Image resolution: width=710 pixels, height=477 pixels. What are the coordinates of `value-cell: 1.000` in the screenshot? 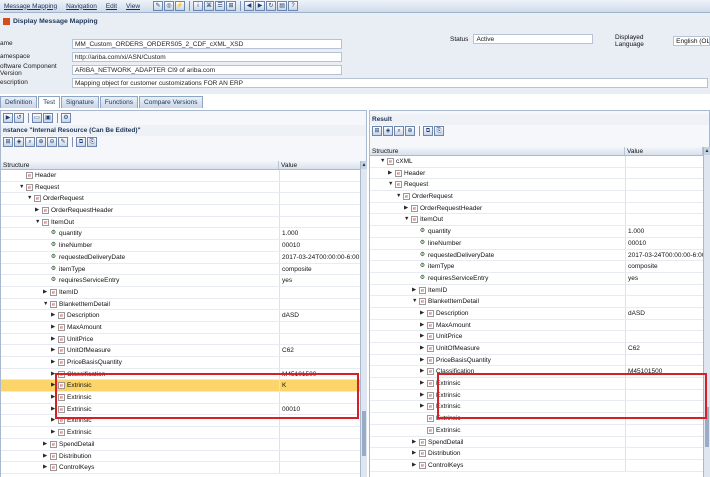 It's located at (664, 231).